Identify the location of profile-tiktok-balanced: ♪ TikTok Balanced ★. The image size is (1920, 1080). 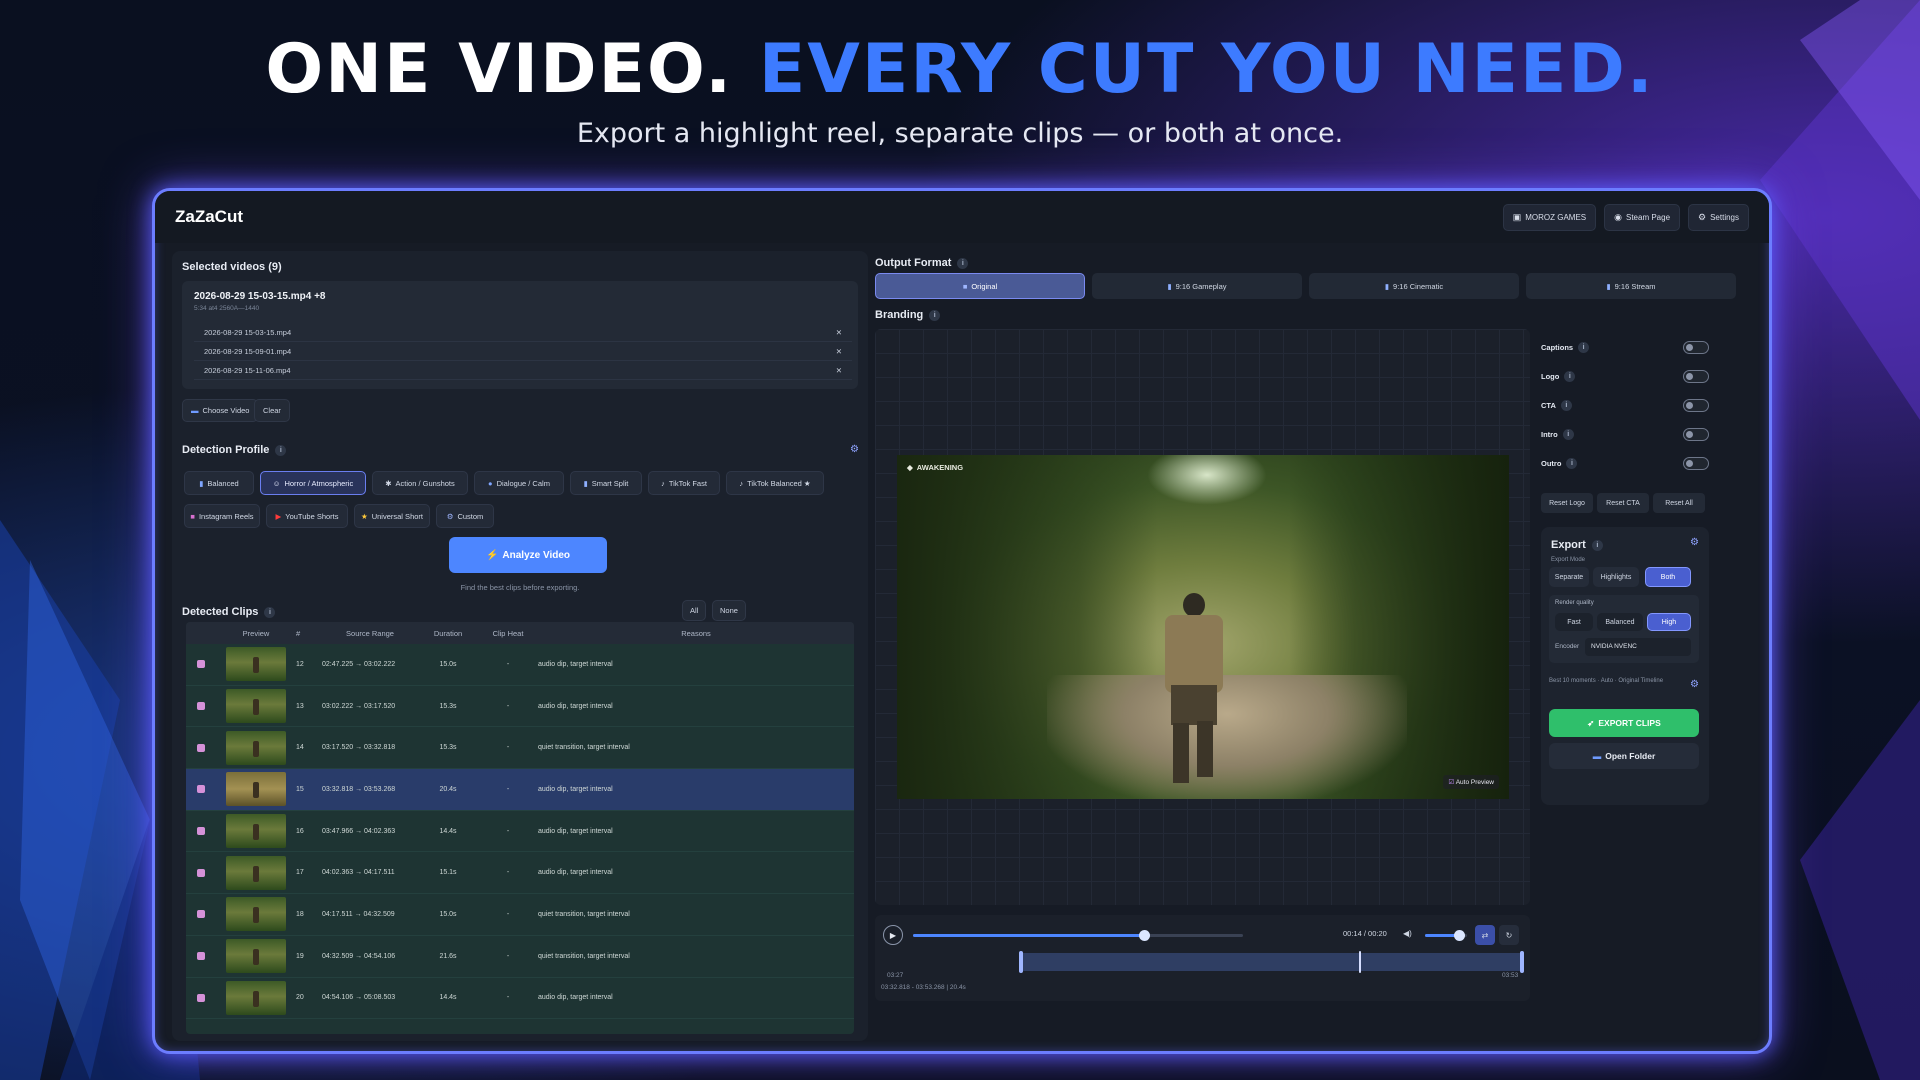
(775, 483).